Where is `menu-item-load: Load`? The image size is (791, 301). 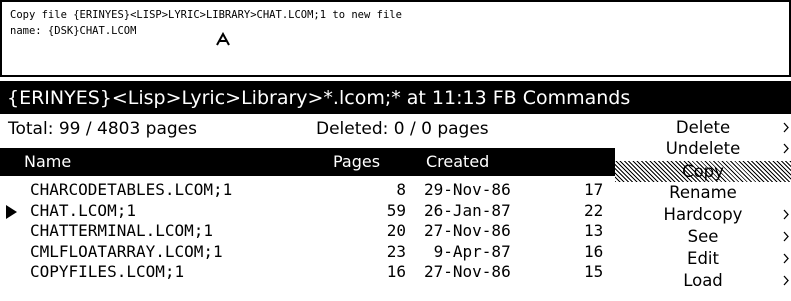
menu-item-load: Load is located at coordinates (703, 280).